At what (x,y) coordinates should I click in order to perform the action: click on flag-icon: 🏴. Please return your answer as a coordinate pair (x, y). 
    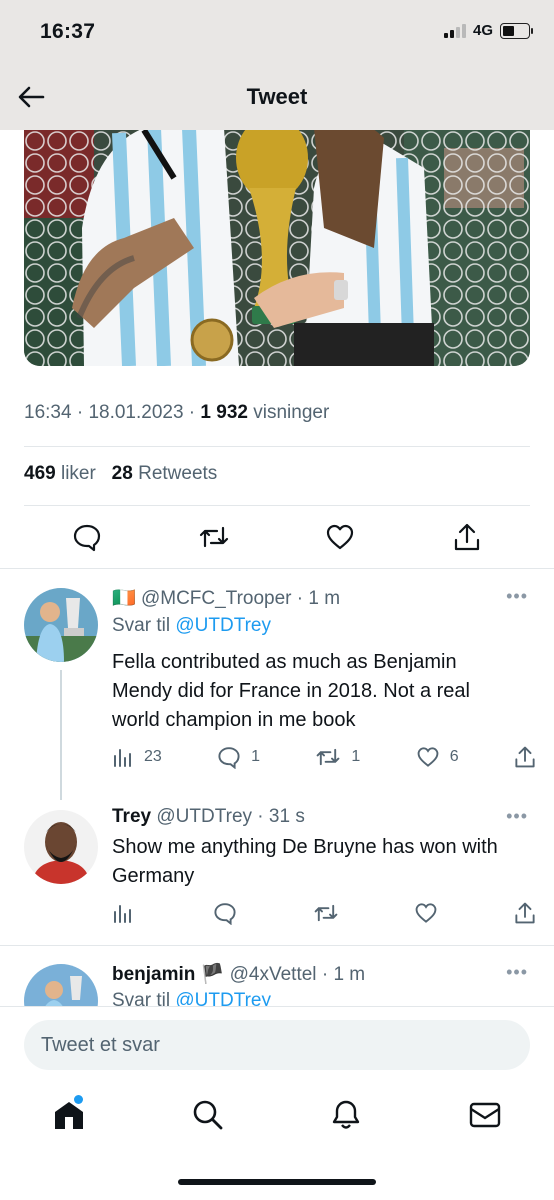
    Looking at the image, I should click on (212, 974).